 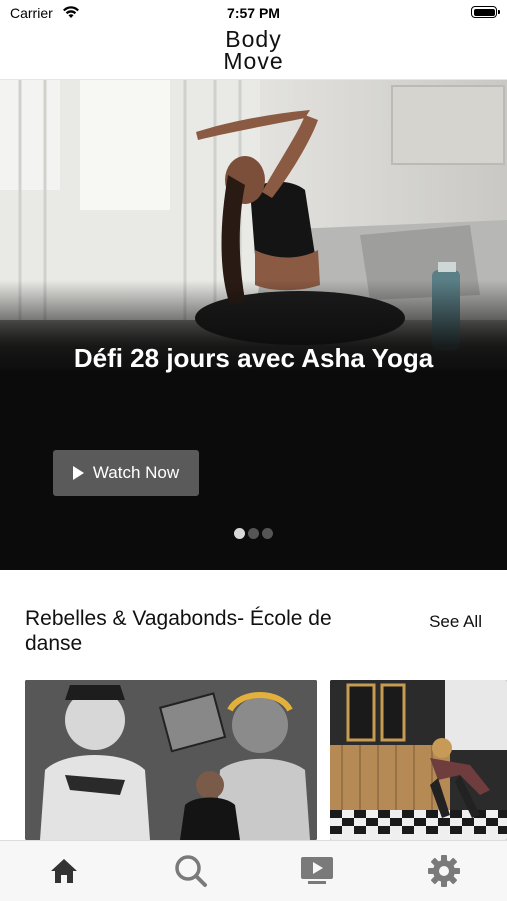 I want to click on see-all-link: See All, so click(x=455, y=622).